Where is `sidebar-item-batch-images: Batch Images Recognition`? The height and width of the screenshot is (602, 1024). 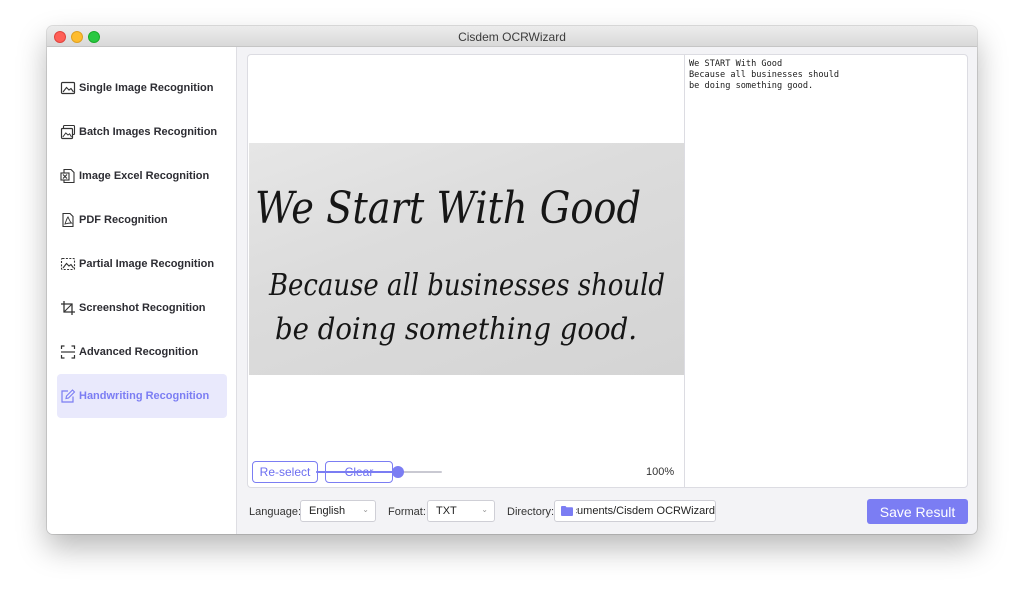
sidebar-item-batch-images: Batch Images Recognition is located at coordinates (142, 132).